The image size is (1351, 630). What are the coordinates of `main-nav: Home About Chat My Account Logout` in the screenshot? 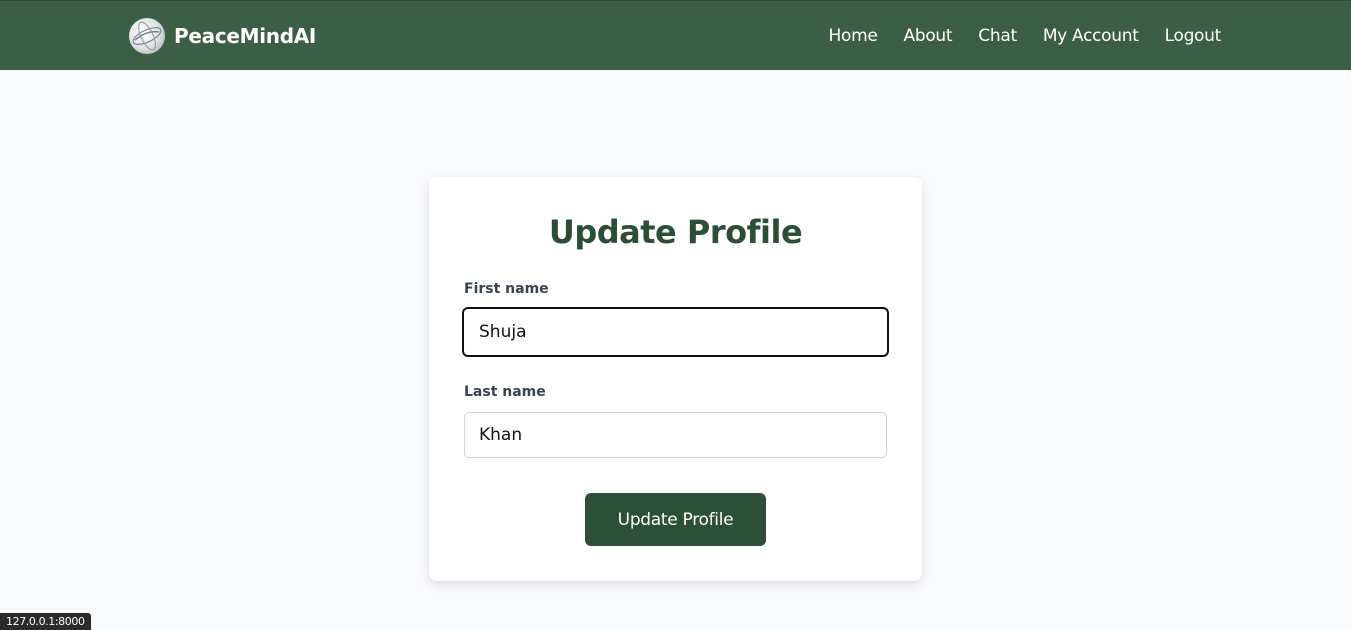 It's located at (1012, 36).